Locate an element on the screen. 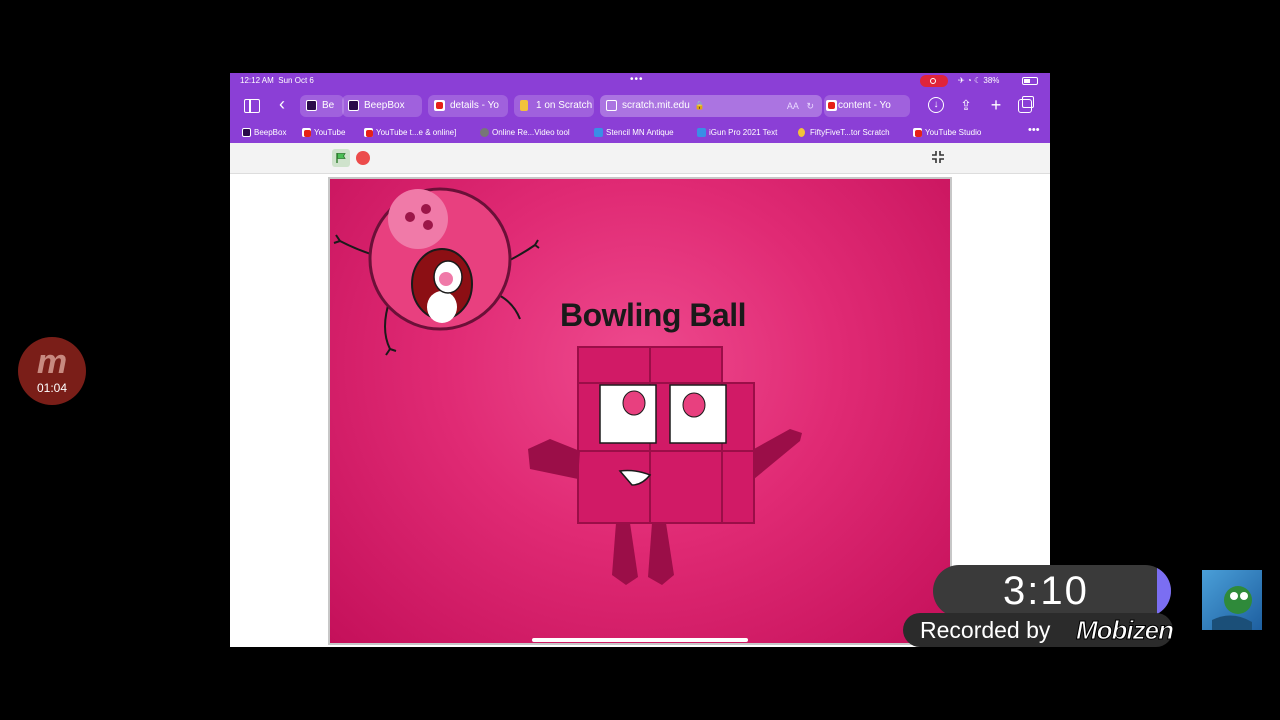 The height and width of the screenshot is (720, 1280). video-timer-pill: 3:10 is located at coordinates (1052, 591).